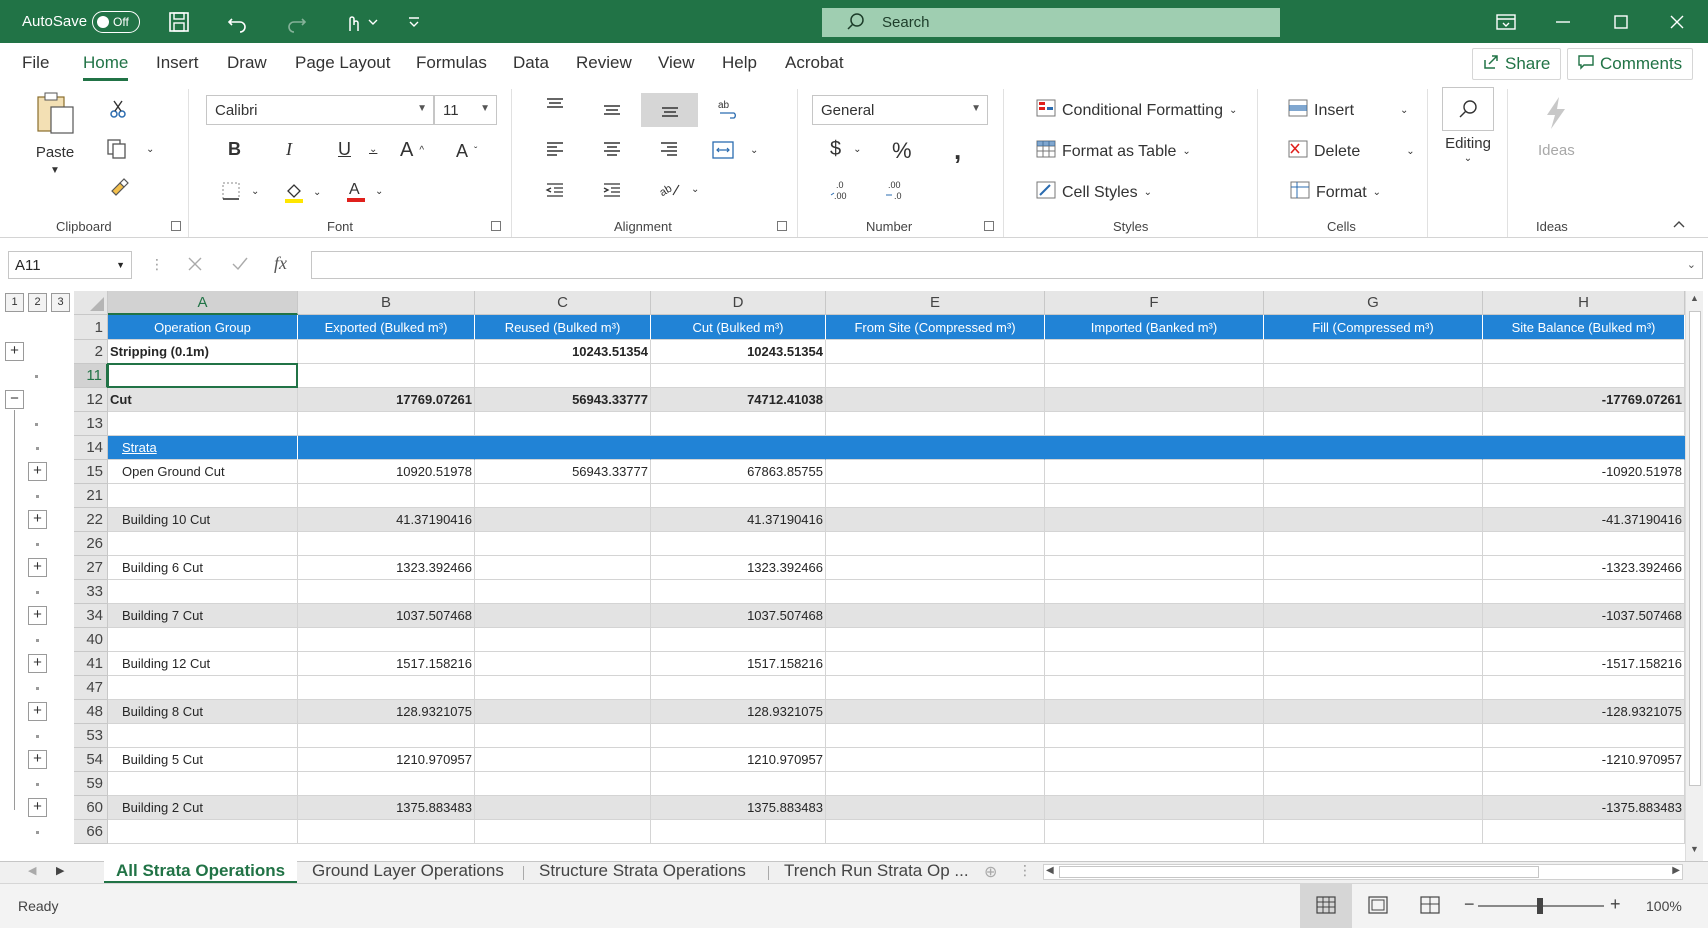 The height and width of the screenshot is (928, 1708). What do you see at coordinates (118, 109) in the screenshot?
I see `cut-icon` at bounding box center [118, 109].